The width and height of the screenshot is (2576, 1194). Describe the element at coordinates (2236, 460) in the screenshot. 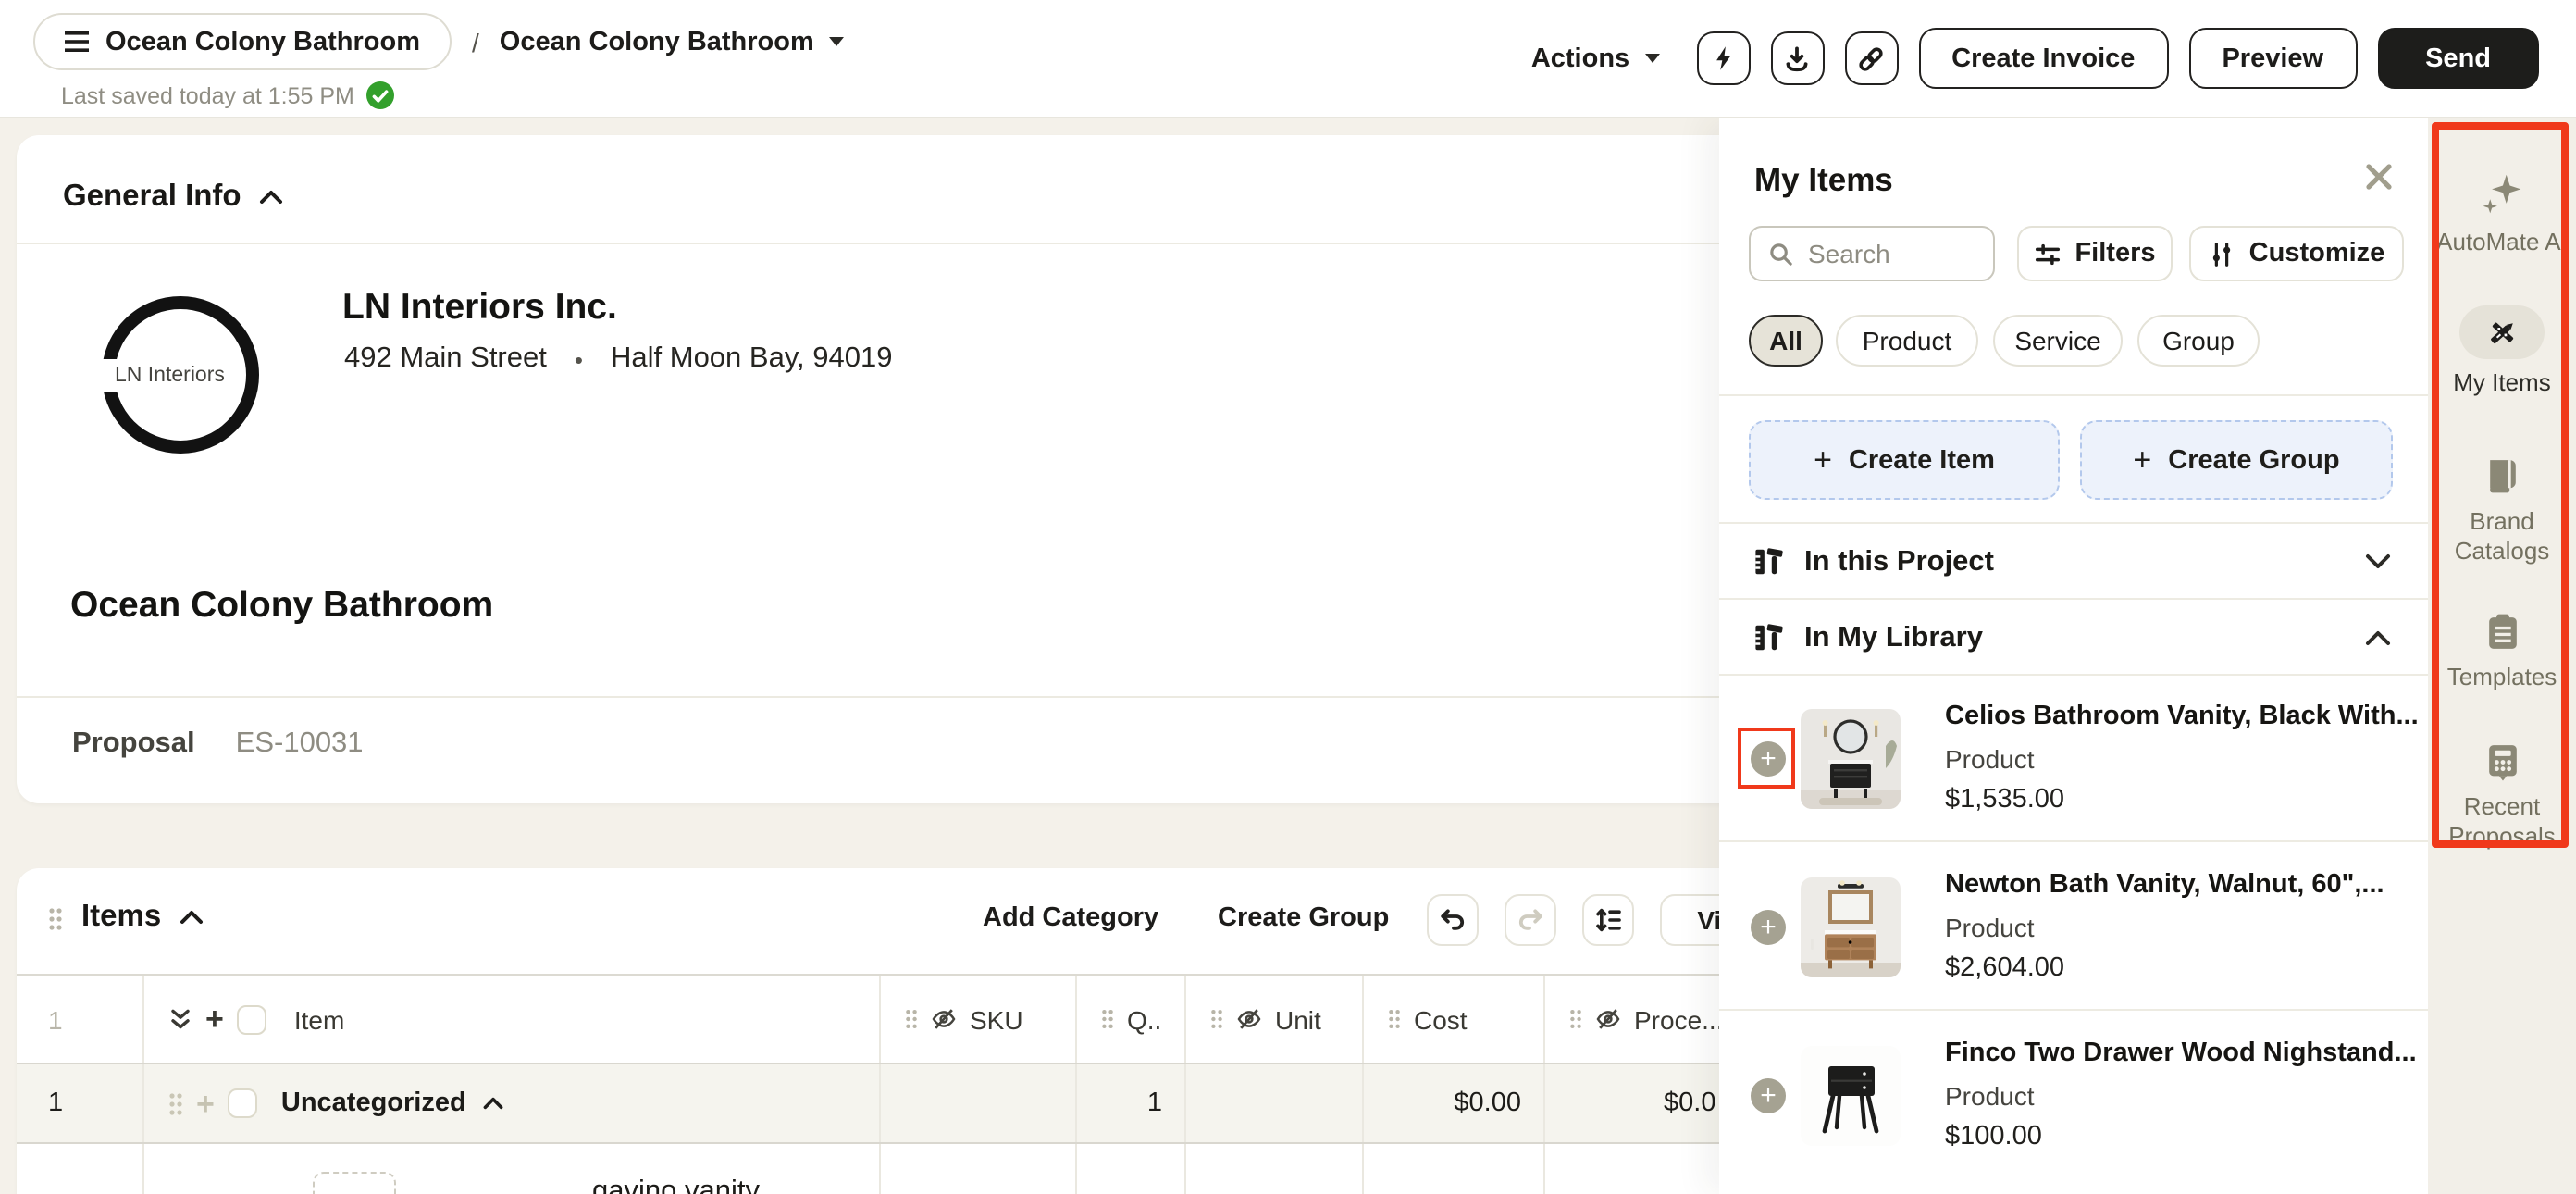

I see `create-group-button: + Create Group` at that location.